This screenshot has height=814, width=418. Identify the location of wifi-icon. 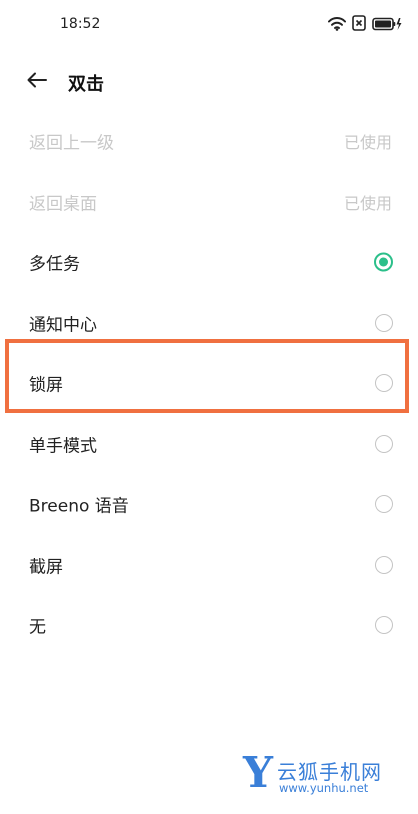
(337, 25).